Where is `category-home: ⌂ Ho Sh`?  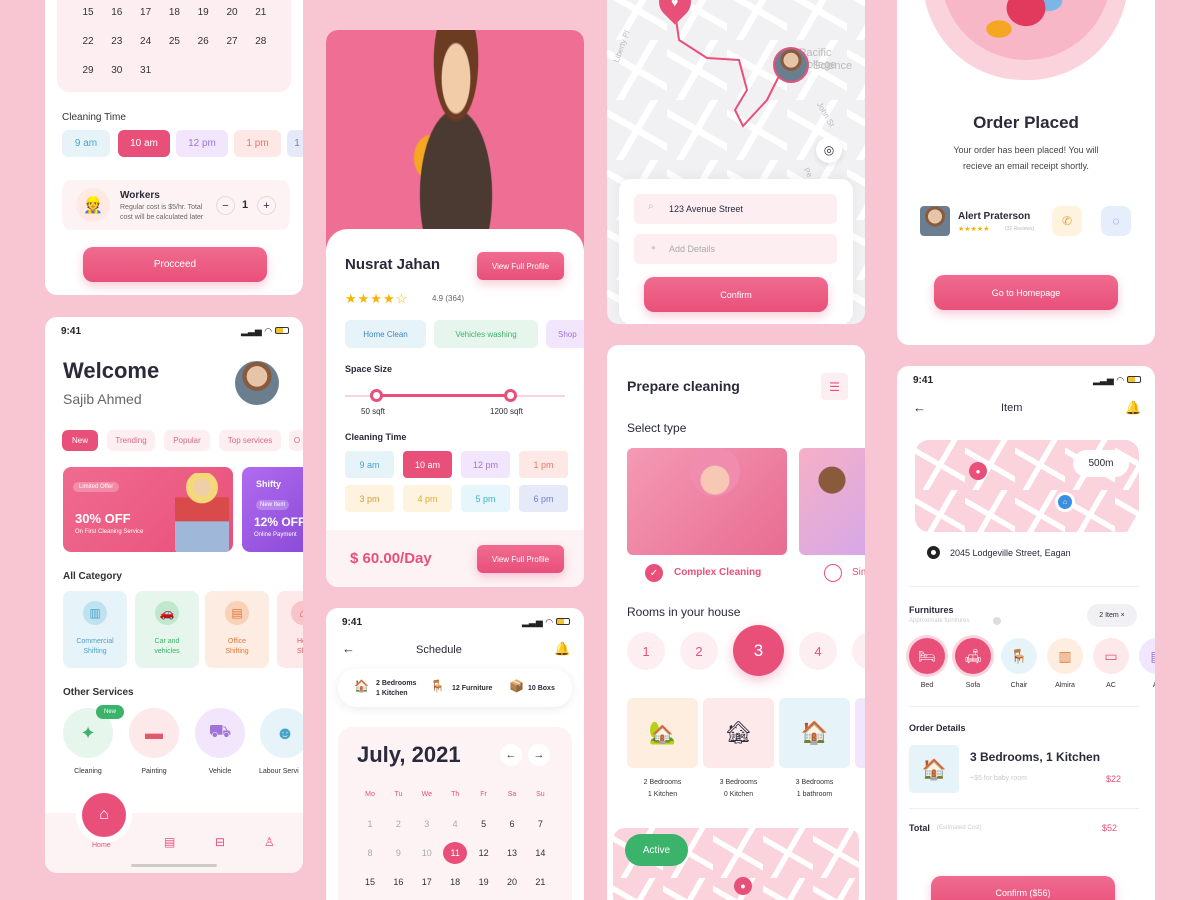
category-home: ⌂ Ho Sh is located at coordinates (290, 629).